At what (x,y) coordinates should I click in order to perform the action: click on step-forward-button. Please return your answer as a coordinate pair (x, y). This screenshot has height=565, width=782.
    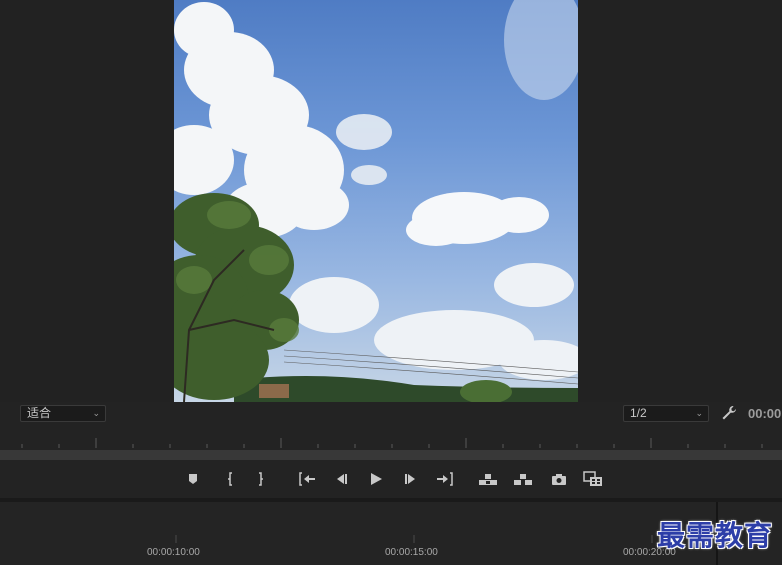
    Looking at the image, I should click on (411, 479).